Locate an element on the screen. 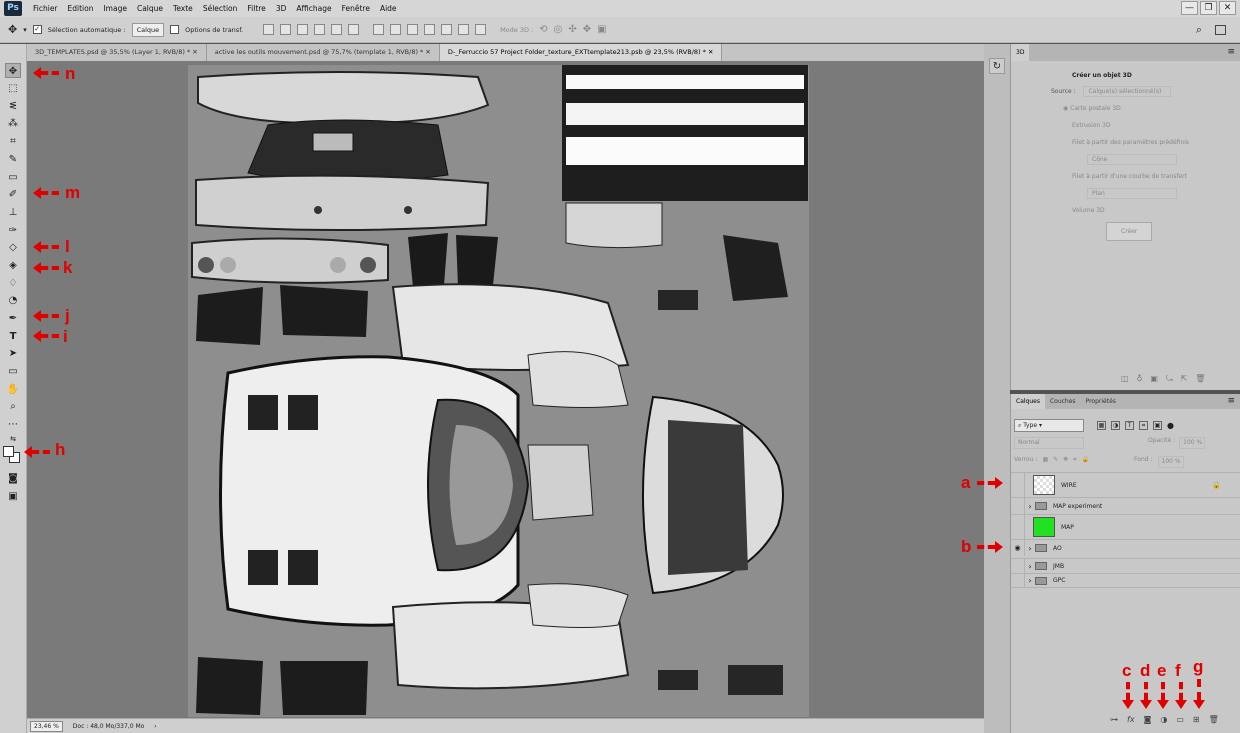 The width and height of the screenshot is (1240, 733). layer-row-map: MAP is located at coordinates (1125, 526).